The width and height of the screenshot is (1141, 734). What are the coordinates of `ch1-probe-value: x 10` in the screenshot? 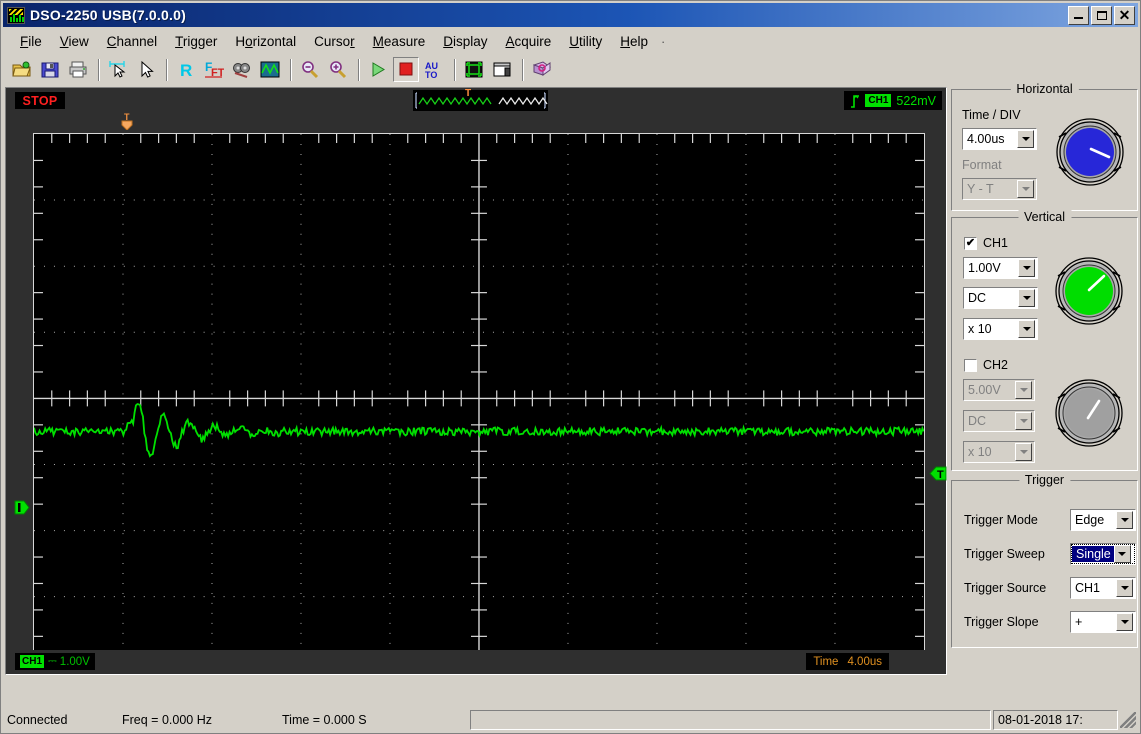 It's located at (980, 329).